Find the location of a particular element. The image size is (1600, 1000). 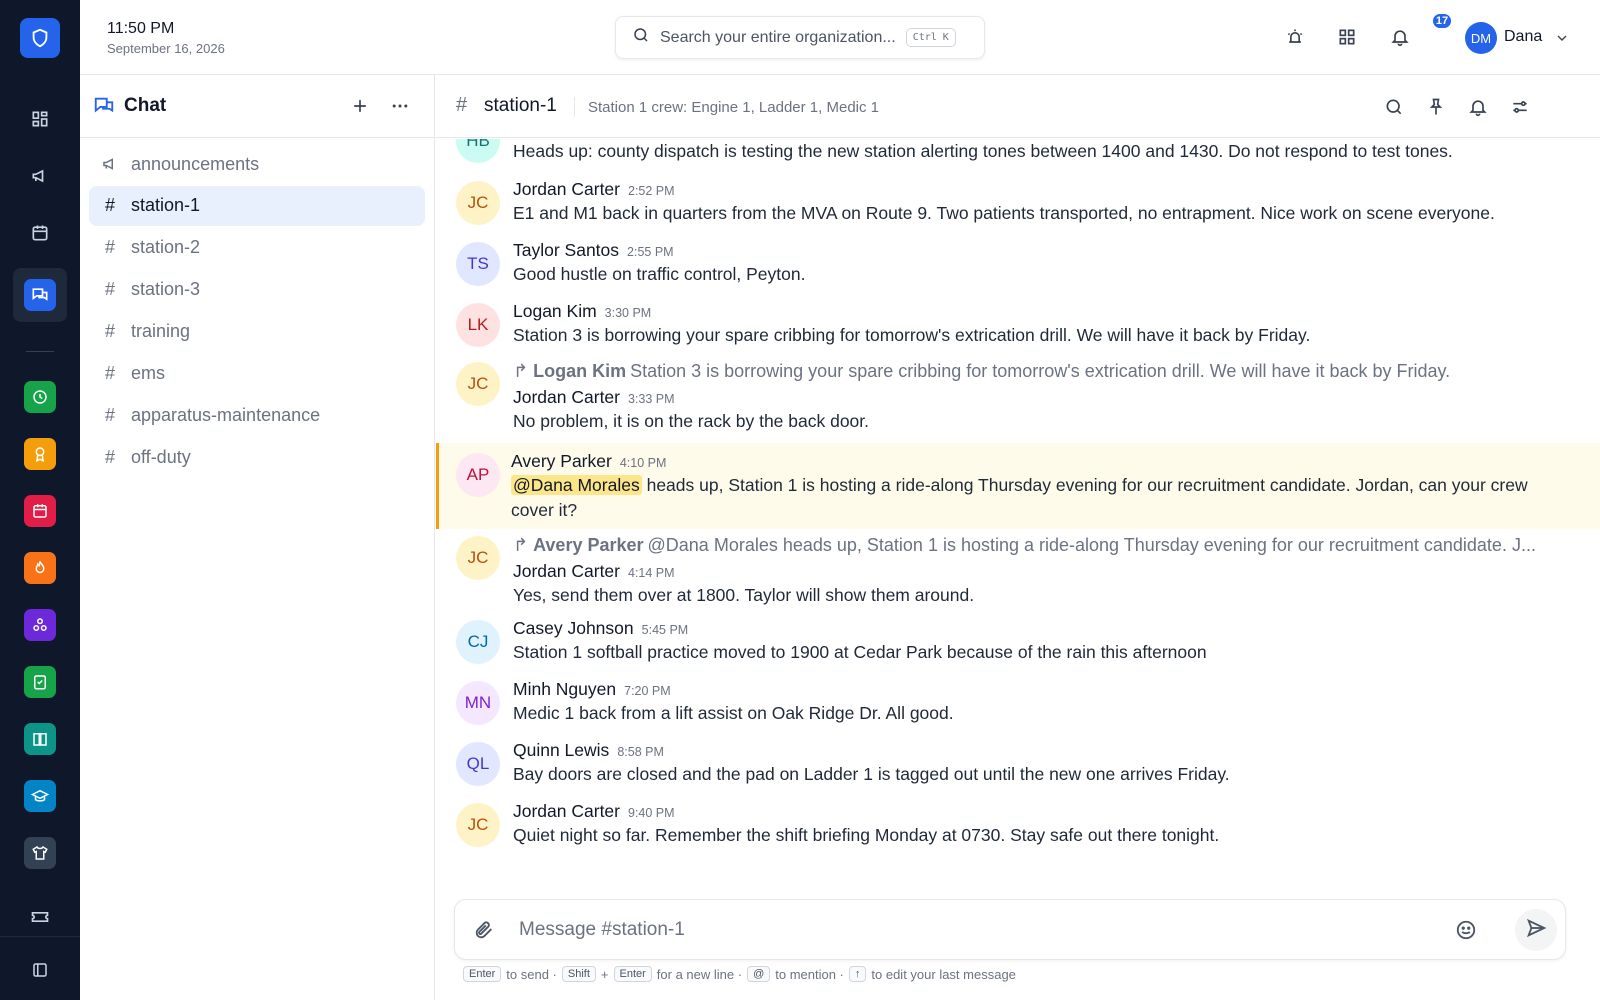

channel-item-training: # training is located at coordinates (257, 332).